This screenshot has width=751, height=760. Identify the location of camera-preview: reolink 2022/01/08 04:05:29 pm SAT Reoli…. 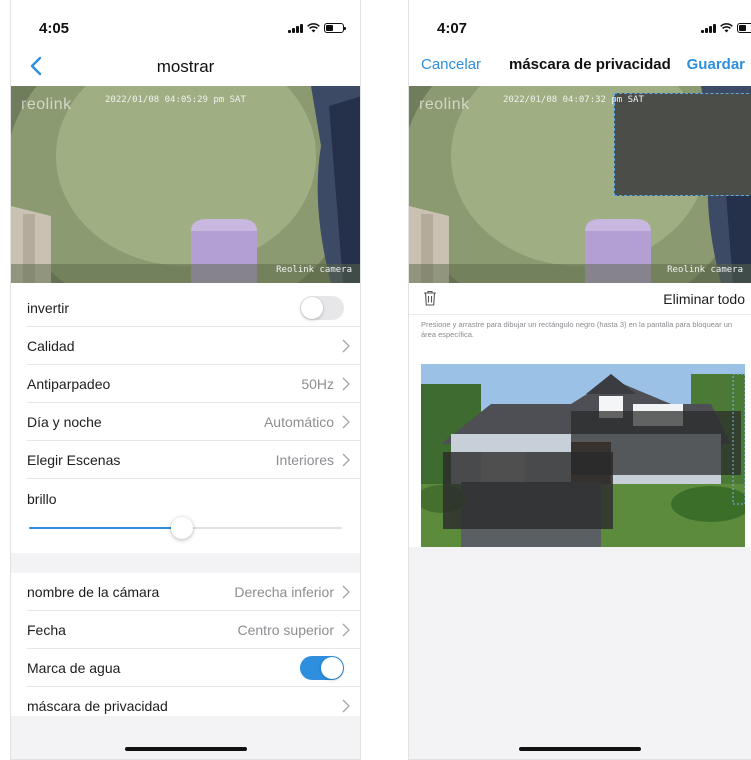
(185, 184).